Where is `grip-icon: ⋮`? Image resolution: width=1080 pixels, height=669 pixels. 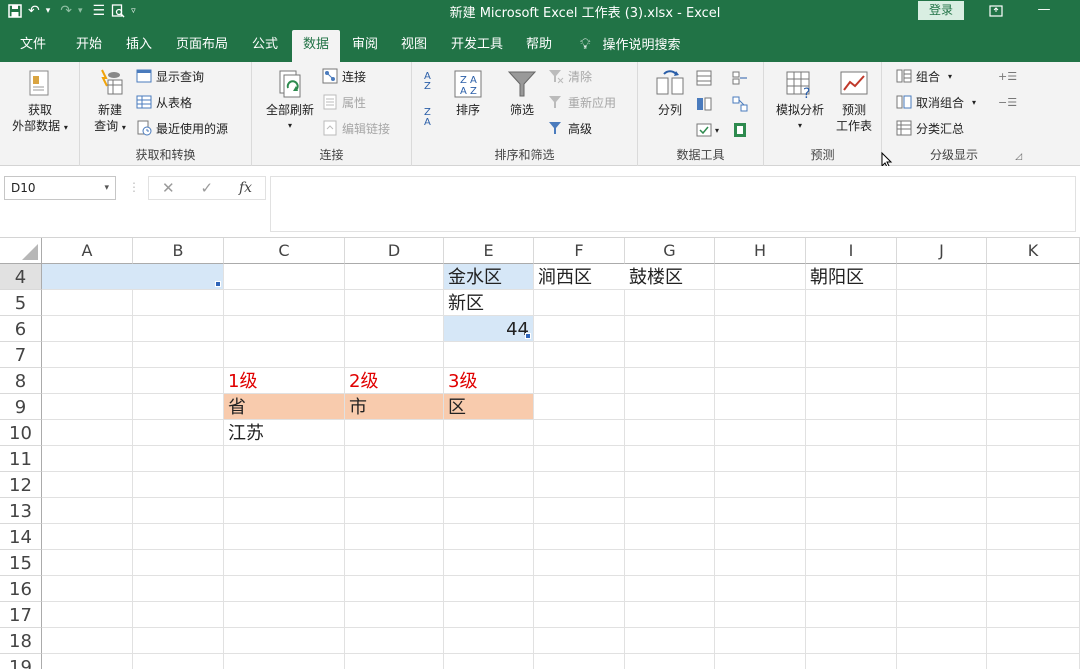 grip-icon: ⋮ is located at coordinates (134, 187).